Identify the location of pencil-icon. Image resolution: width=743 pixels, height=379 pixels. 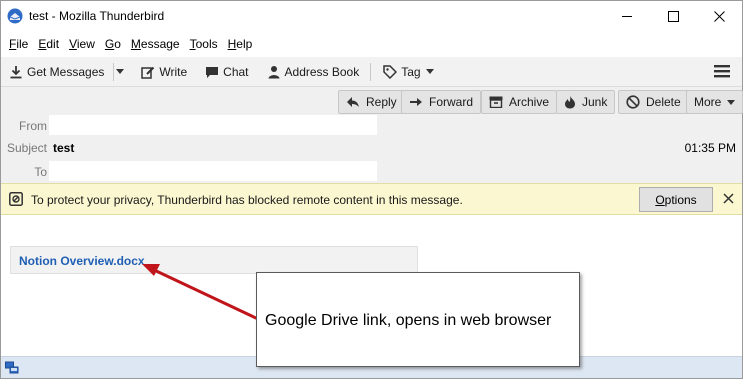
(148, 72).